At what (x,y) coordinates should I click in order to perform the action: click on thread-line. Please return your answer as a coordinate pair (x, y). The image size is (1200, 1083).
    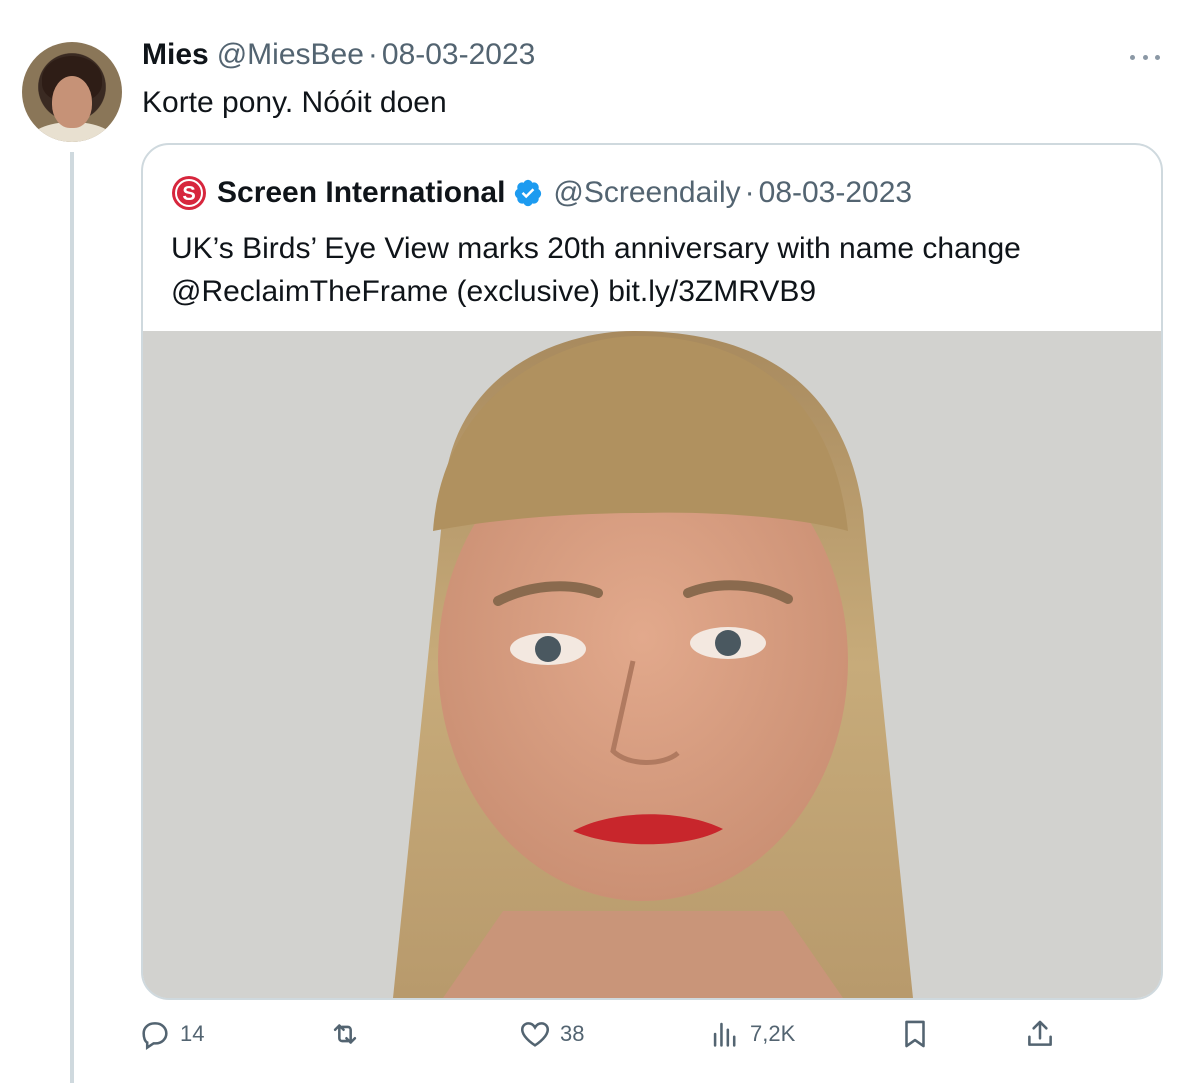
    Looking at the image, I should click on (72, 617).